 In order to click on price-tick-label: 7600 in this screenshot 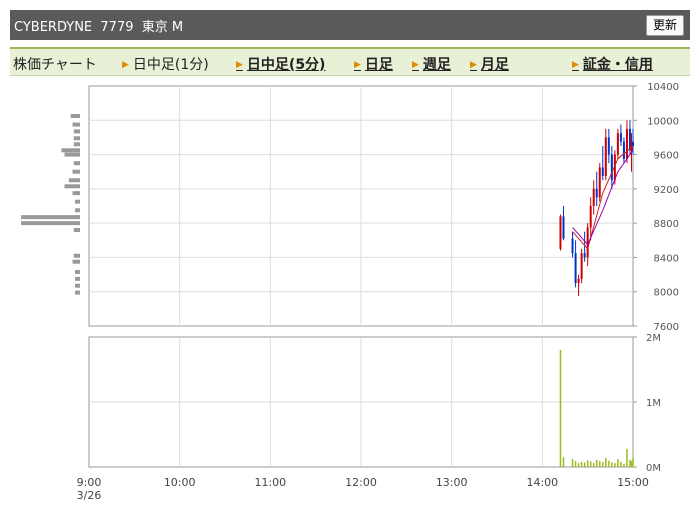, I will do `click(666, 327)`.